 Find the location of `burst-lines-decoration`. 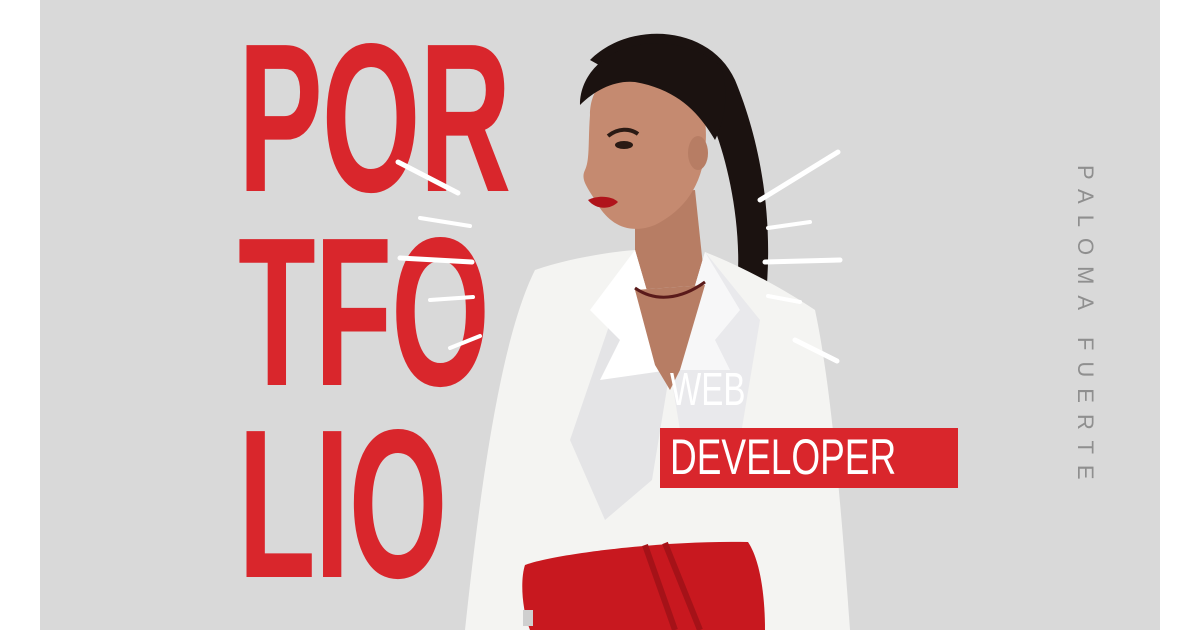

burst-lines-decoration is located at coordinates (619, 256).